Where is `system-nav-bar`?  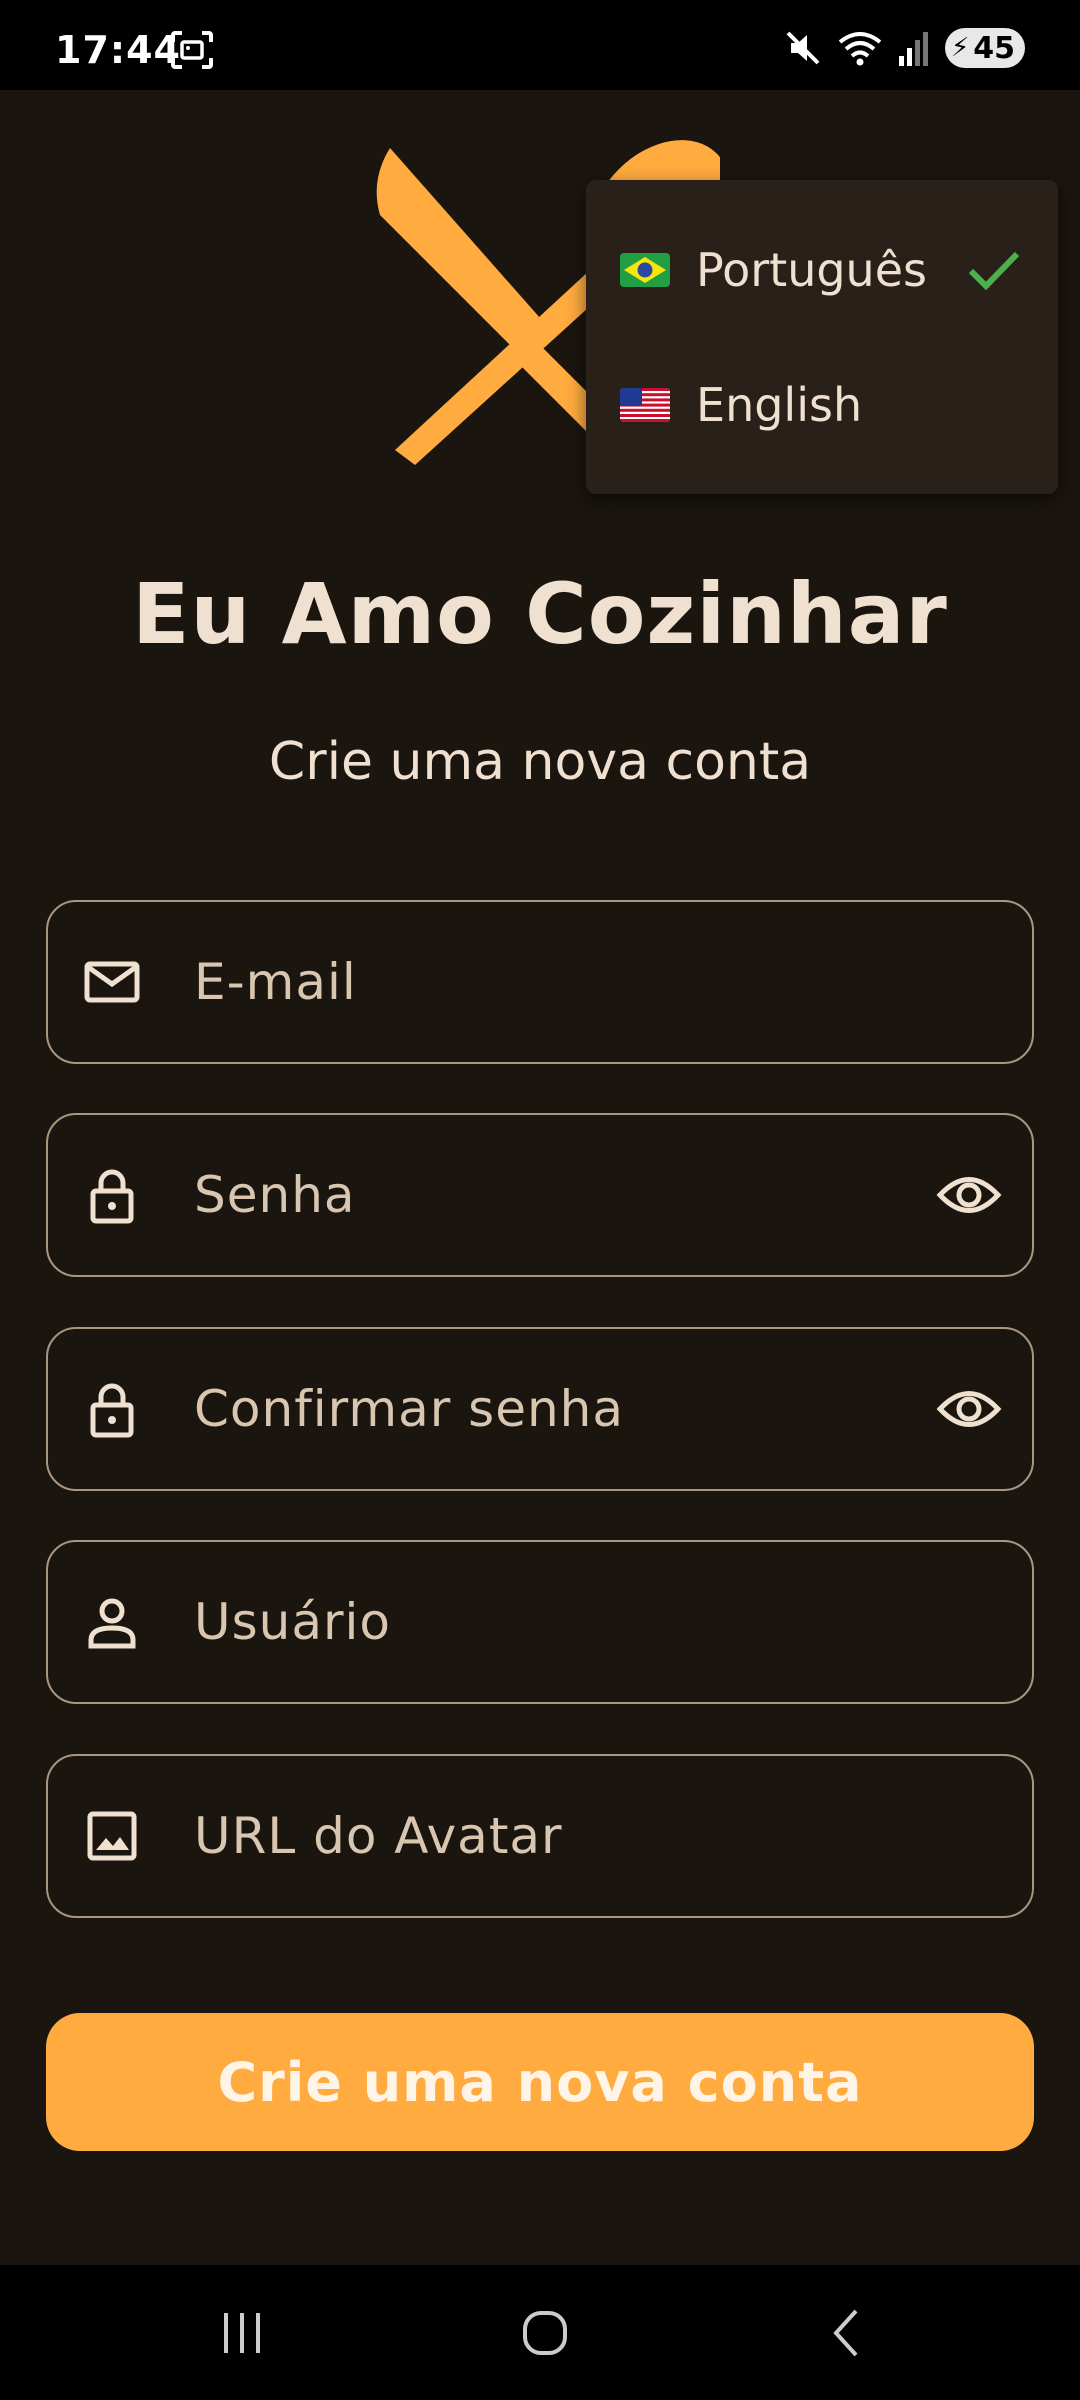
system-nav-bar is located at coordinates (540, 2332).